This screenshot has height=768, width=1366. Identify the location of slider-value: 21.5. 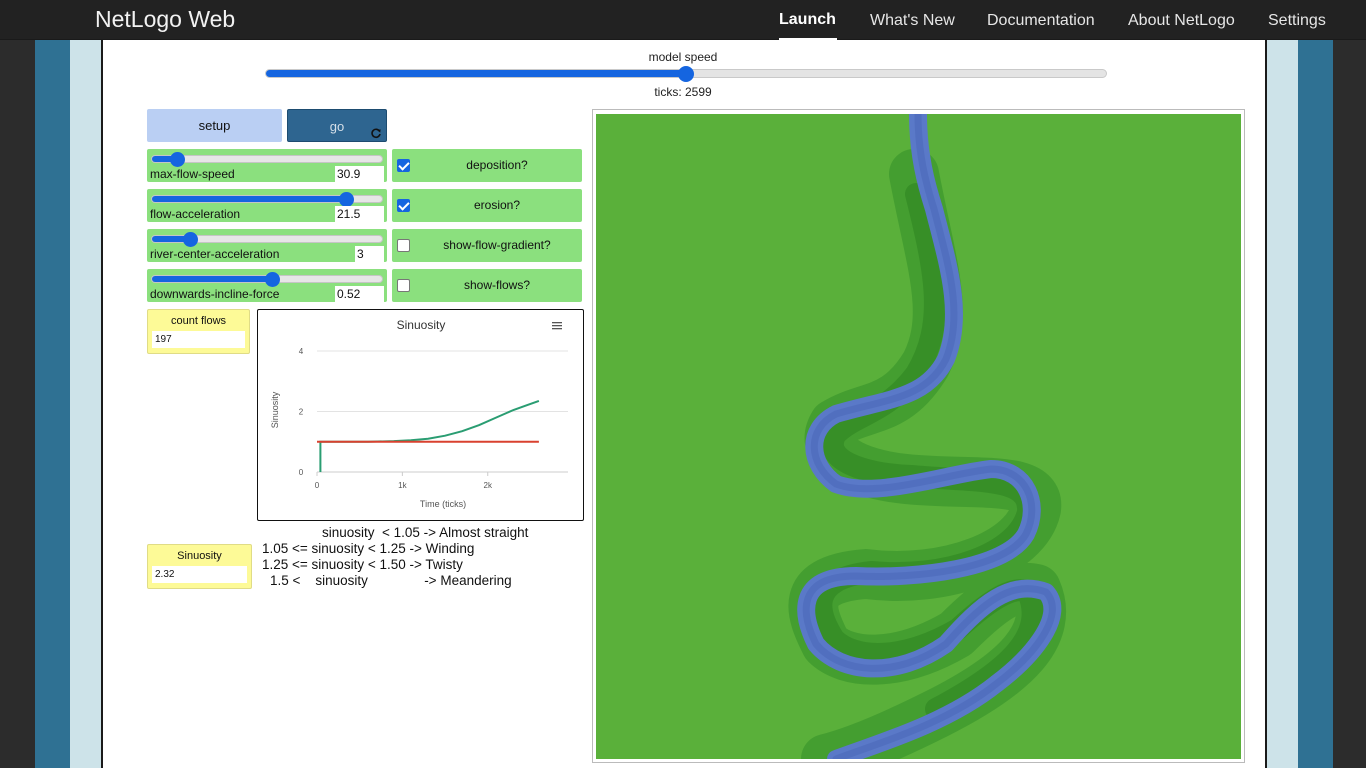
(359, 214).